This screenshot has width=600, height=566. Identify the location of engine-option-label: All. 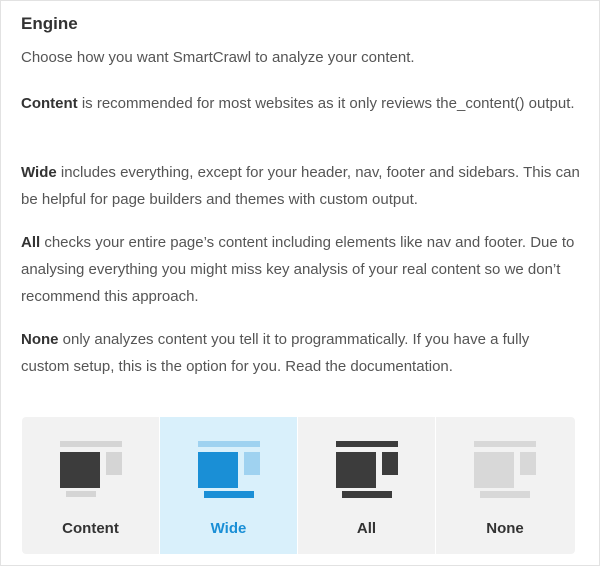
(366, 528).